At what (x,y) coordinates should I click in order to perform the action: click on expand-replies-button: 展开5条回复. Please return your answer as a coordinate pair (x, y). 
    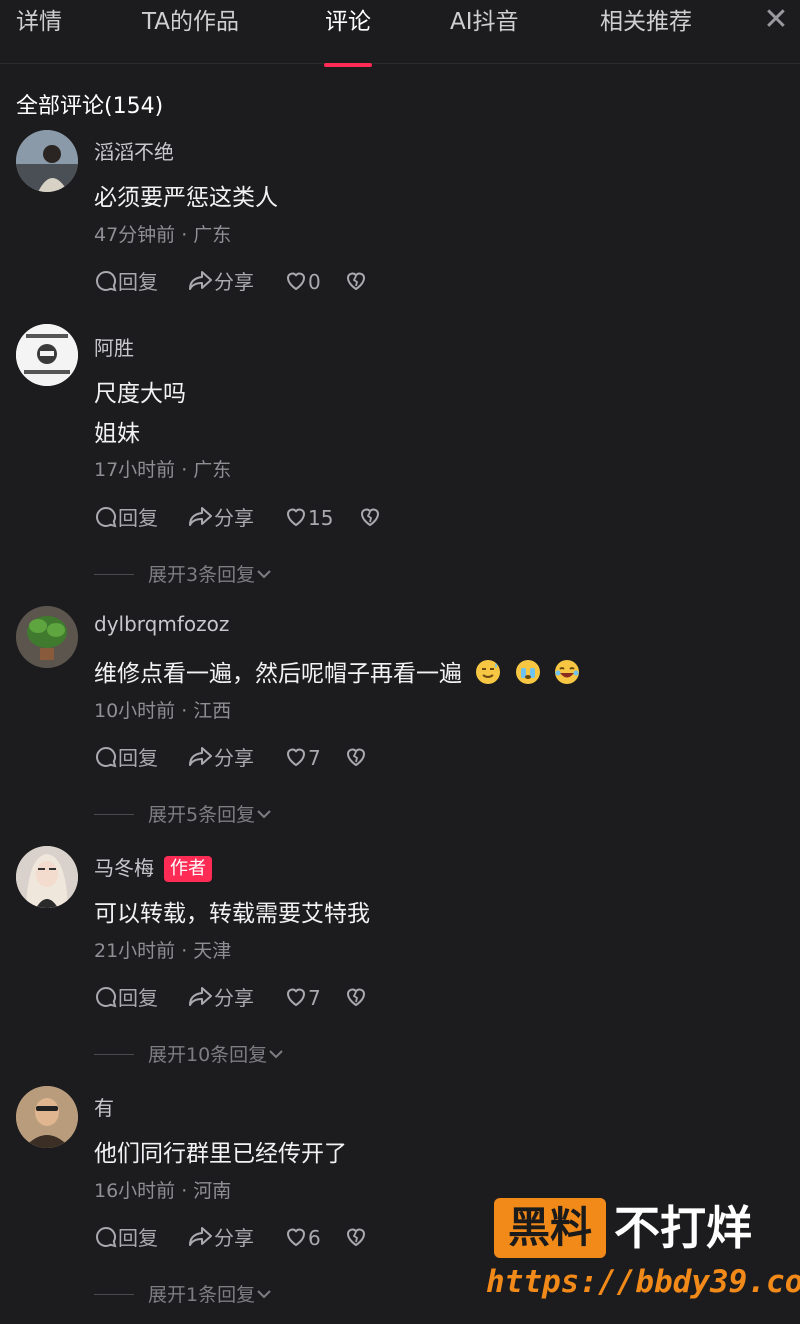
    Looking at the image, I should click on (183, 813).